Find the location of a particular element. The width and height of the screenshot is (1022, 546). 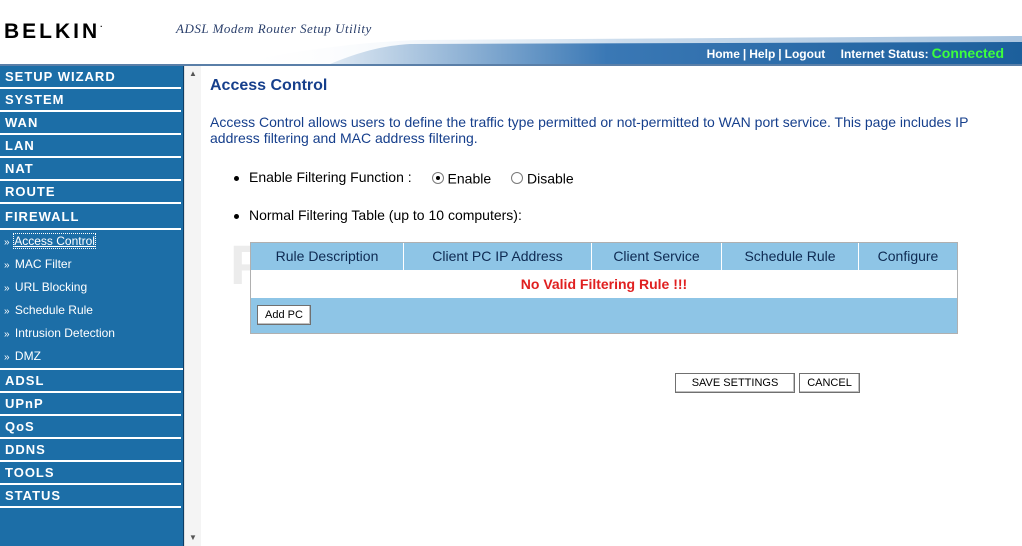

sidebar-subitem-dmz: » DMZ is located at coordinates (91, 357).